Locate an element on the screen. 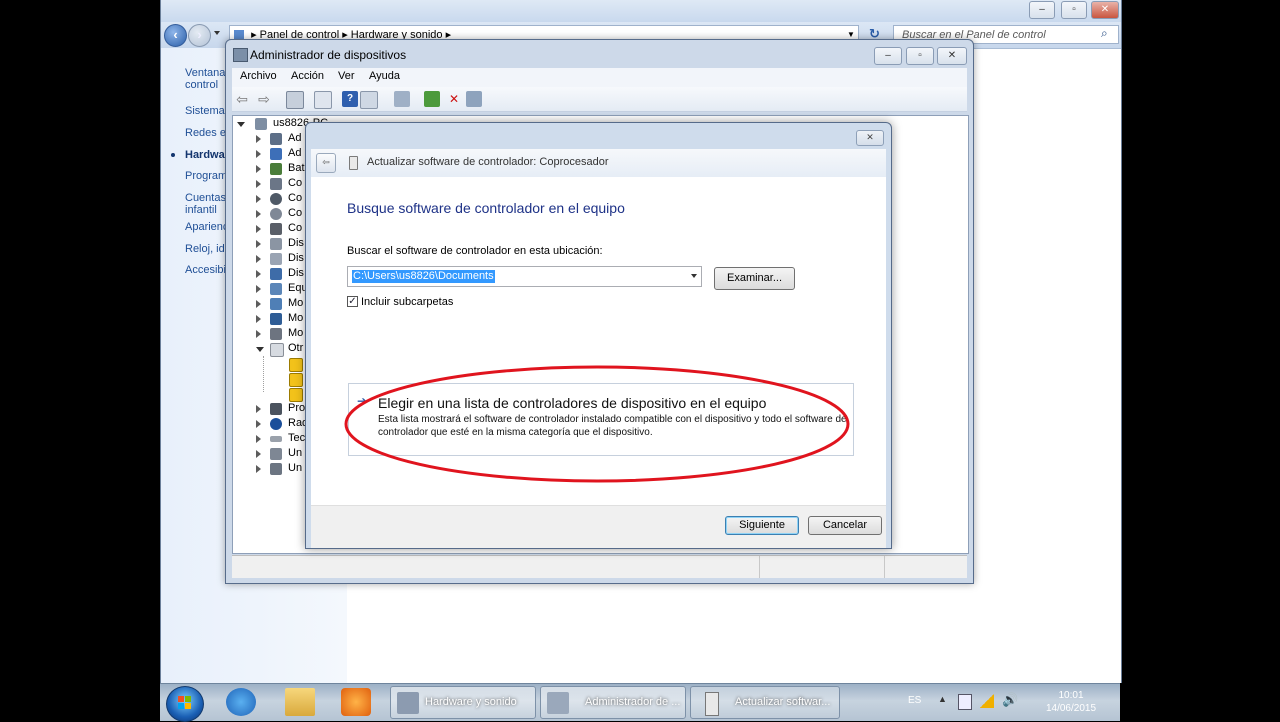  uninstall-icon: ✕ is located at coordinates (454, 99).